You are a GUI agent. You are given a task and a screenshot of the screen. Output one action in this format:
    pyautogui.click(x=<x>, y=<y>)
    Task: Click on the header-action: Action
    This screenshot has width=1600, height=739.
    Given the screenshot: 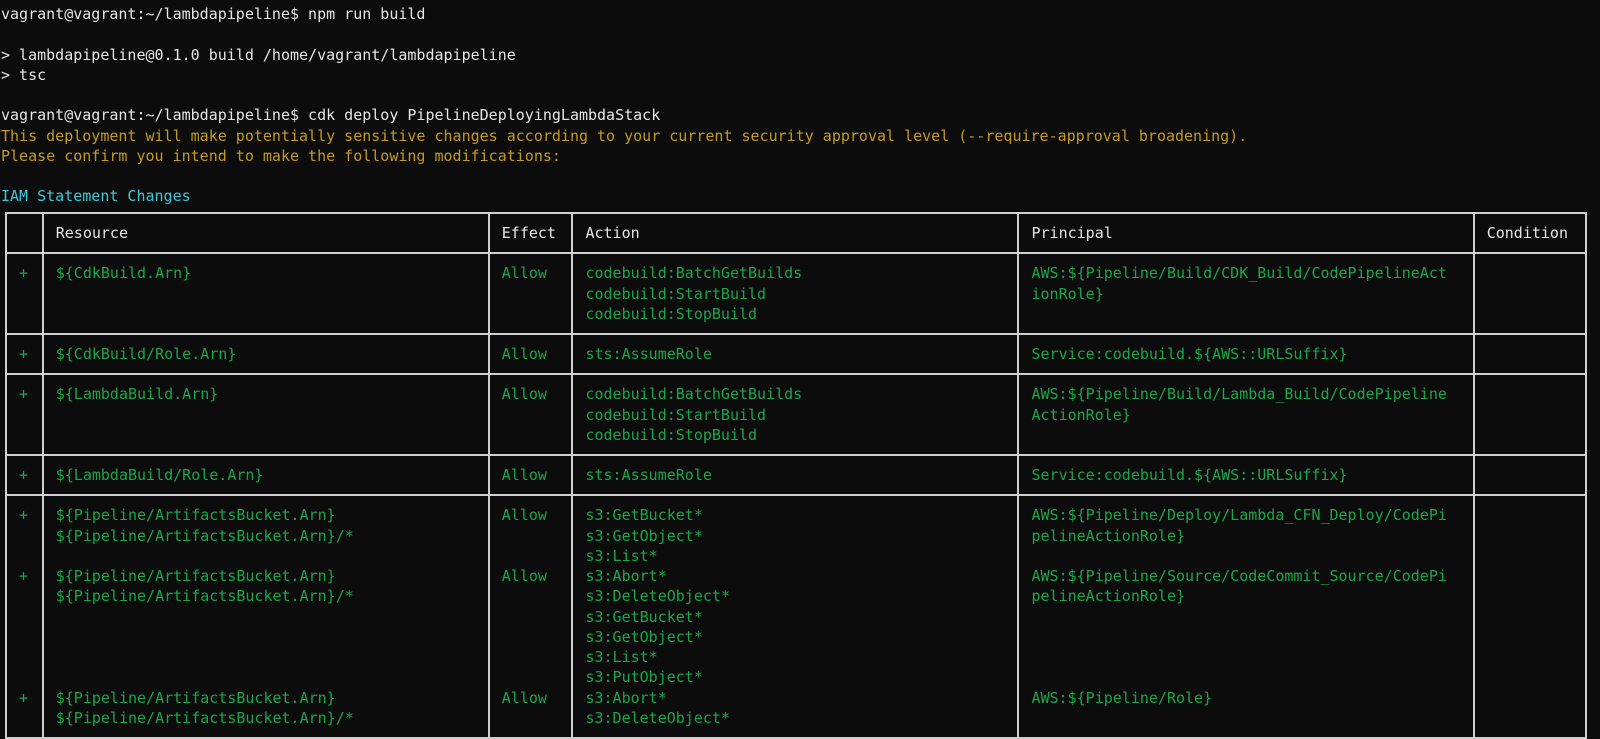 What is the action you would take?
    pyautogui.click(x=795, y=233)
    